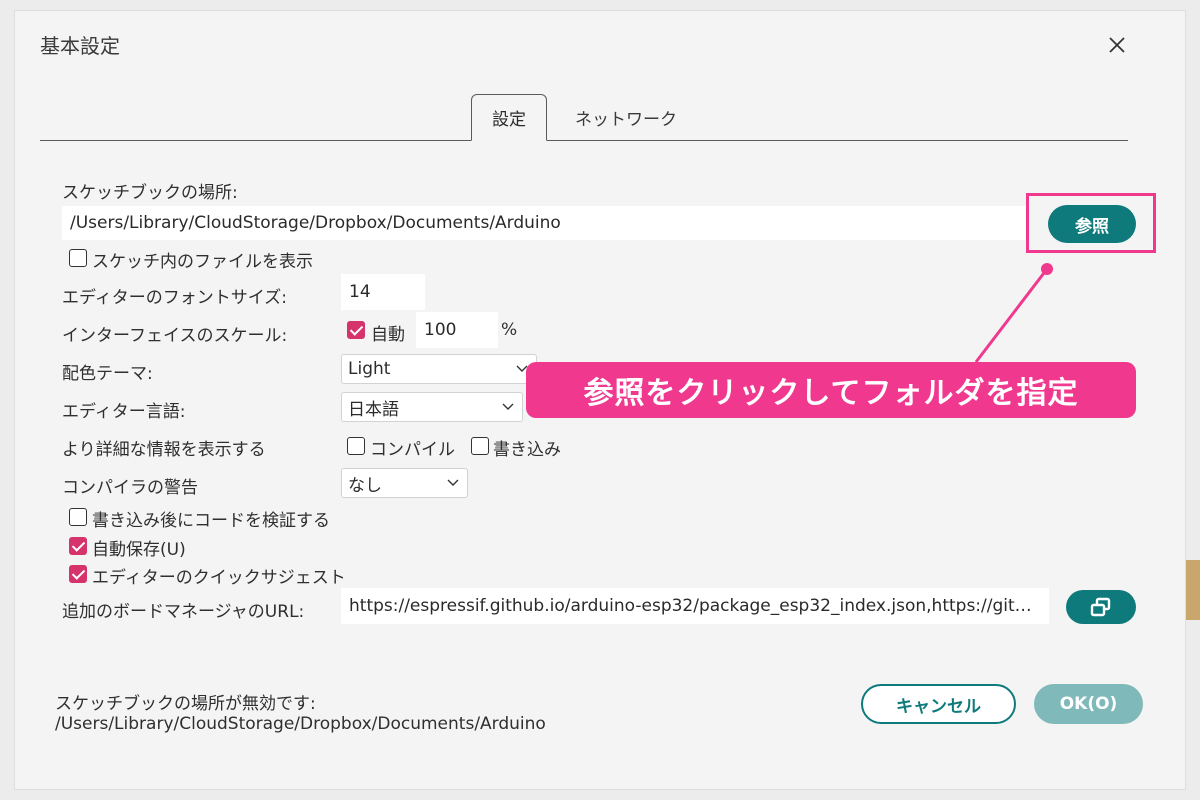 Image resolution: width=1200 pixels, height=800 pixels. Describe the element at coordinates (107, 374) in the screenshot. I see `theme-label: 配色テーマ:` at that location.